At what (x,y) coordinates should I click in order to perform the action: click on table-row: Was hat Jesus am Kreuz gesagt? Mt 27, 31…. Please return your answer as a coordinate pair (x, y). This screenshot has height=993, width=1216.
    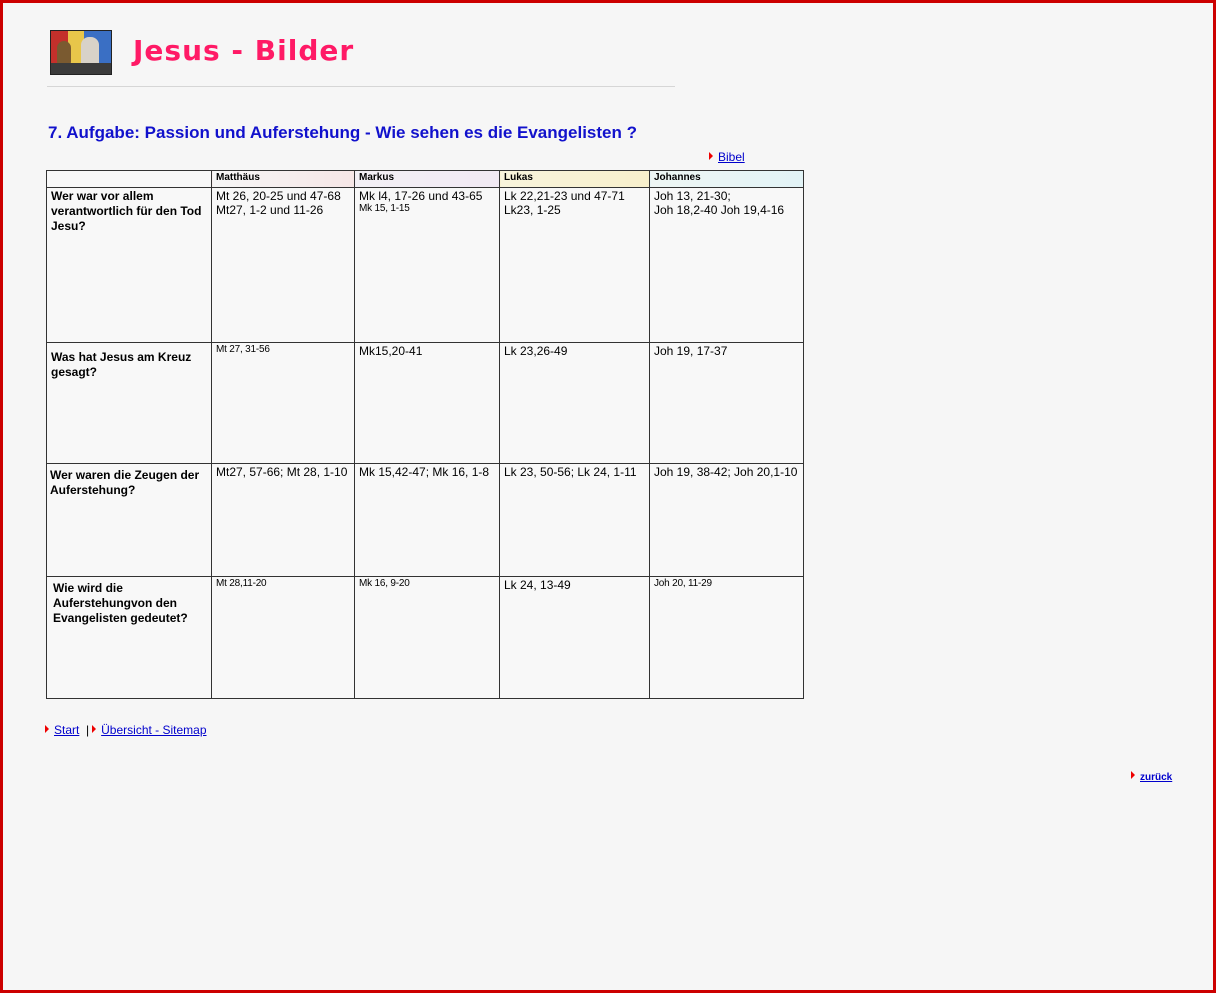
    Looking at the image, I should click on (425, 403).